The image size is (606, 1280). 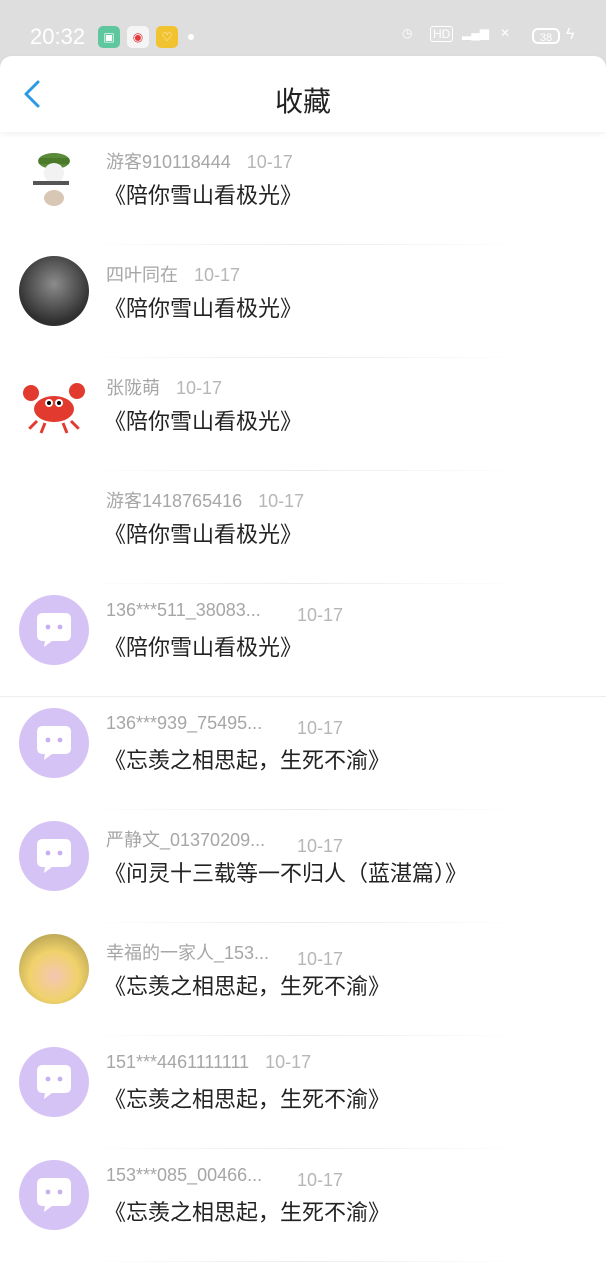 I want to click on divider, so click(x=303, y=1261).